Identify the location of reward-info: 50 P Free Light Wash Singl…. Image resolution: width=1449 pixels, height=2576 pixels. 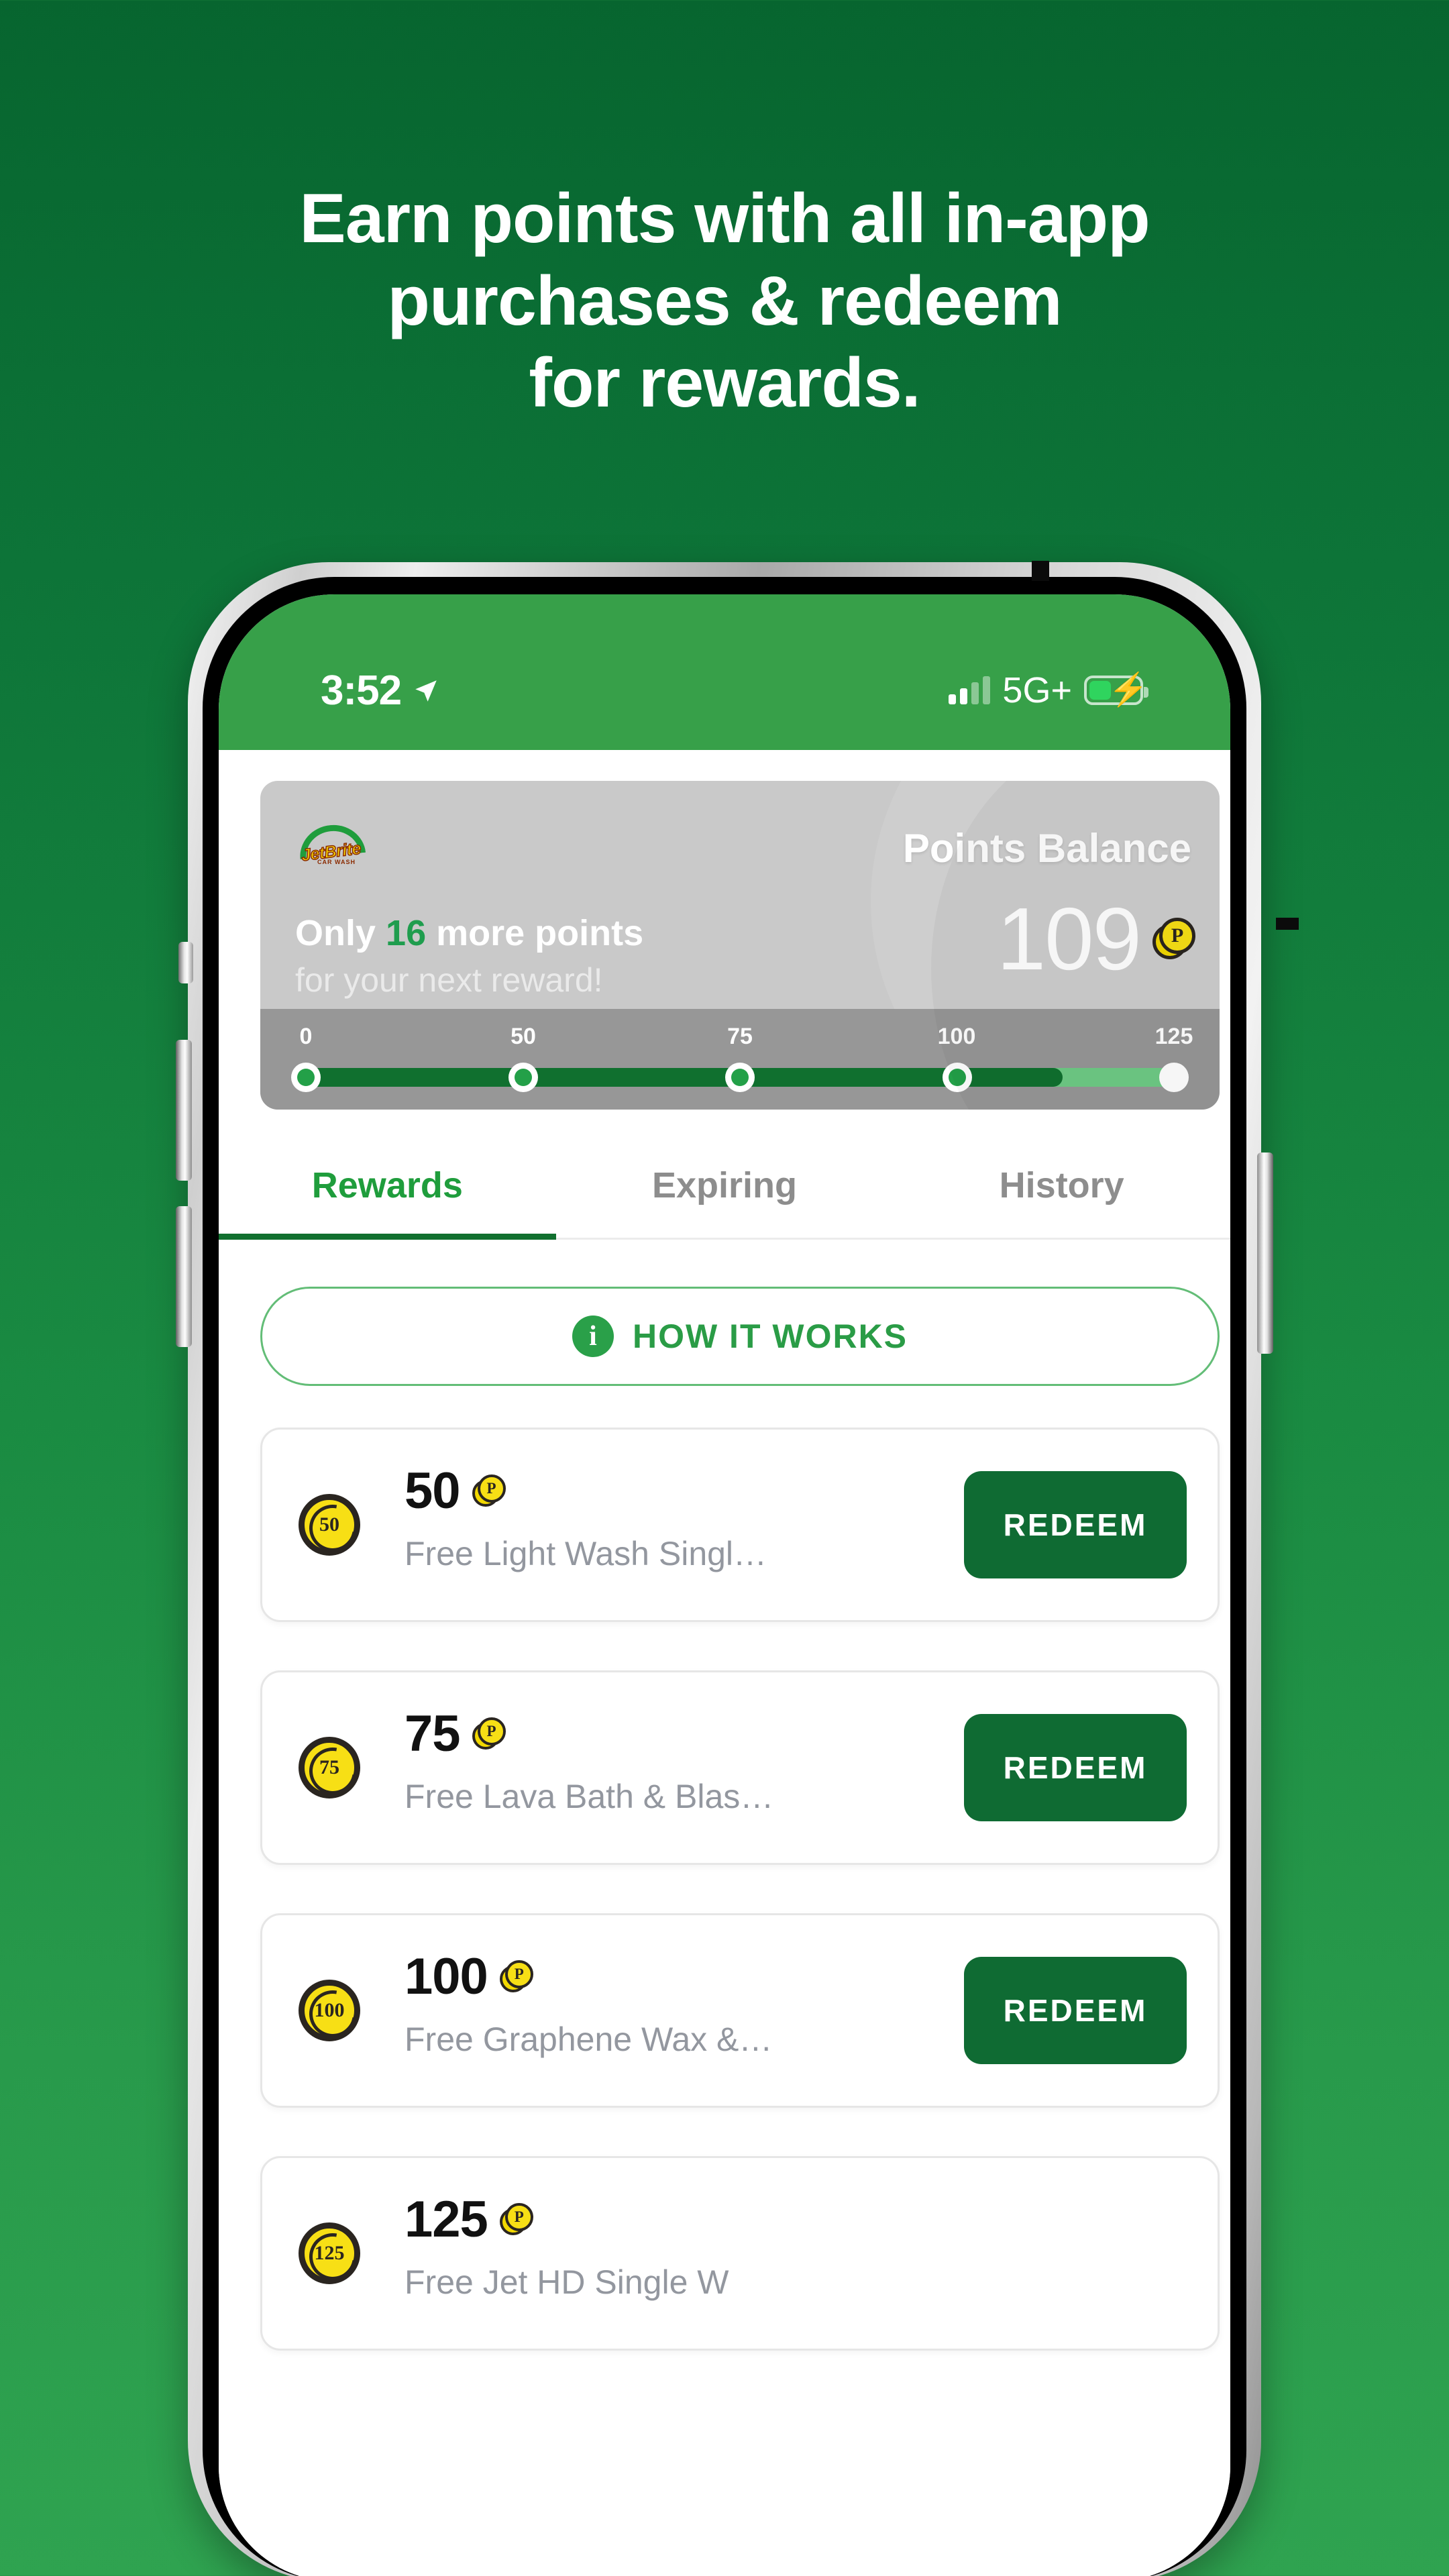
(586, 1519).